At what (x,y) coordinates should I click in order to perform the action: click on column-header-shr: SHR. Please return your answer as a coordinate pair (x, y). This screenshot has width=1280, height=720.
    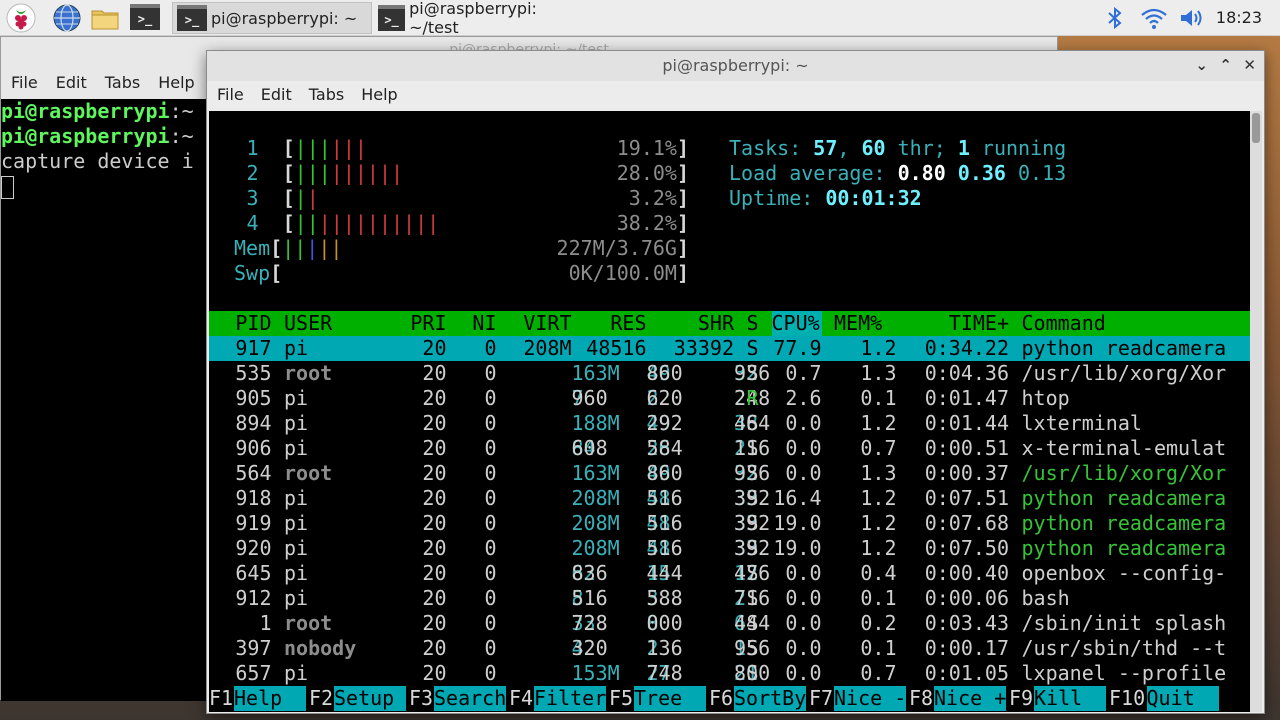
    Looking at the image, I should click on (716, 323).